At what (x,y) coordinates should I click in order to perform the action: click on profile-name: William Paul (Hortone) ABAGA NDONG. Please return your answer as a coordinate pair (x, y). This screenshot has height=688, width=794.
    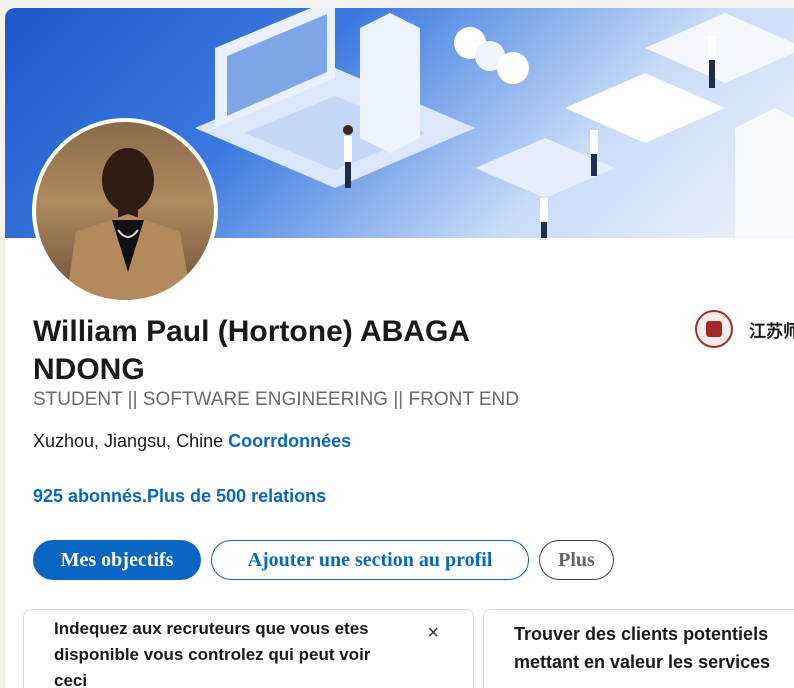
    Looking at the image, I should click on (251, 350).